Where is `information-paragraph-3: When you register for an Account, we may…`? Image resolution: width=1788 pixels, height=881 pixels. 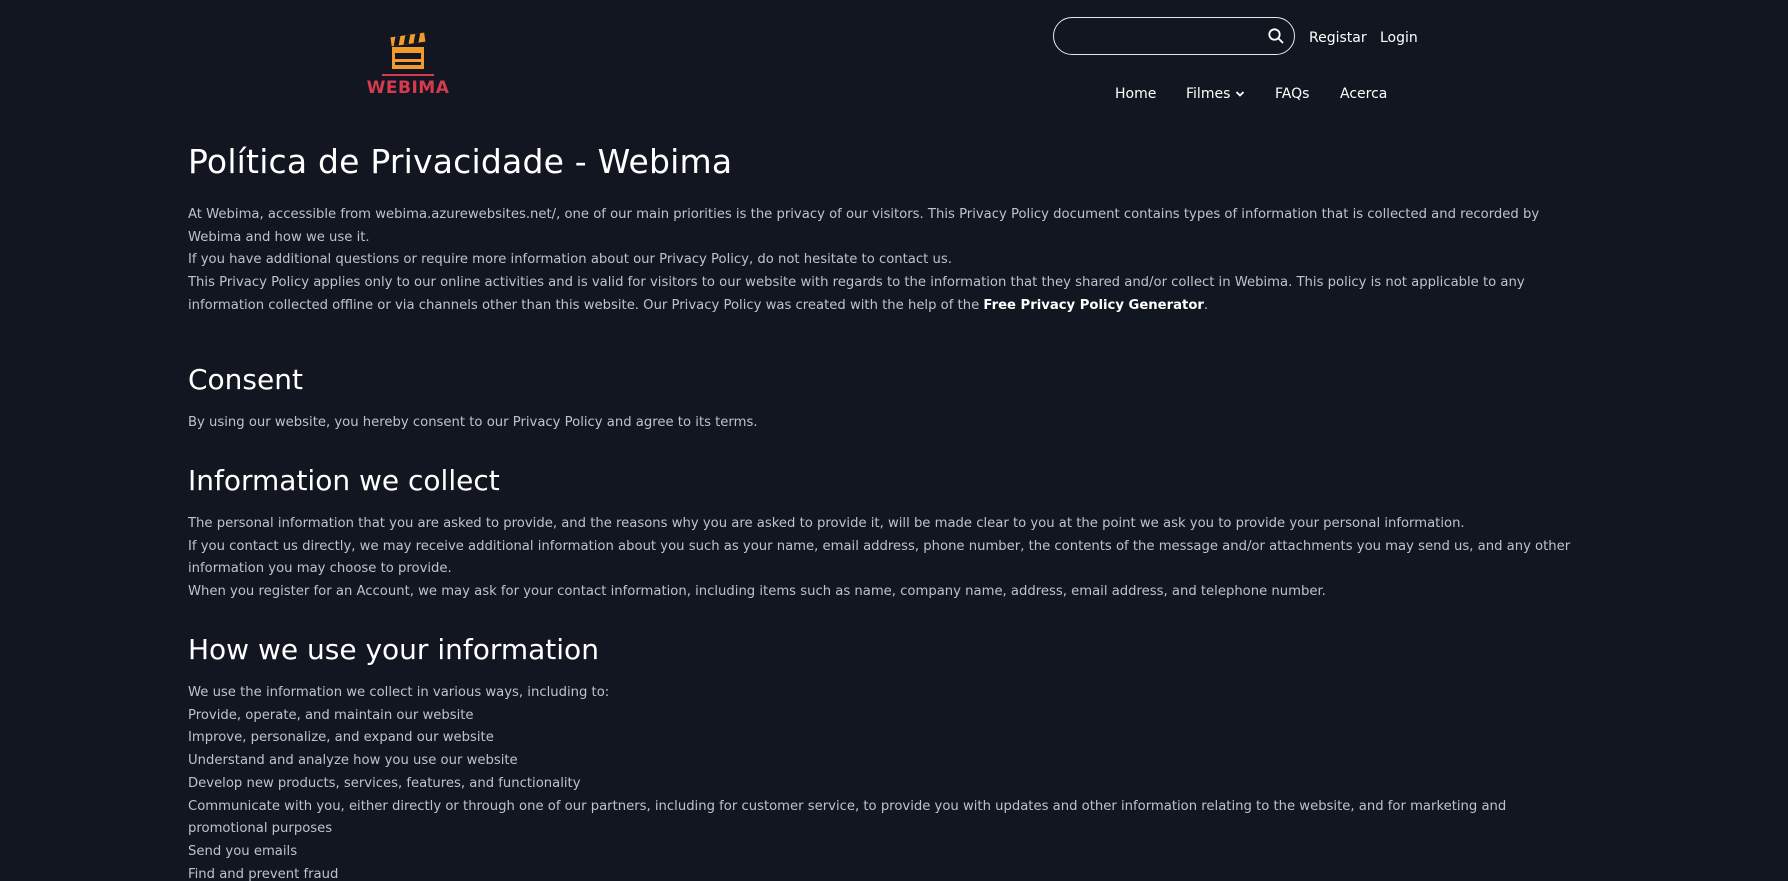
information-paragraph-3: When you register for an Account, we may… is located at coordinates (757, 592).